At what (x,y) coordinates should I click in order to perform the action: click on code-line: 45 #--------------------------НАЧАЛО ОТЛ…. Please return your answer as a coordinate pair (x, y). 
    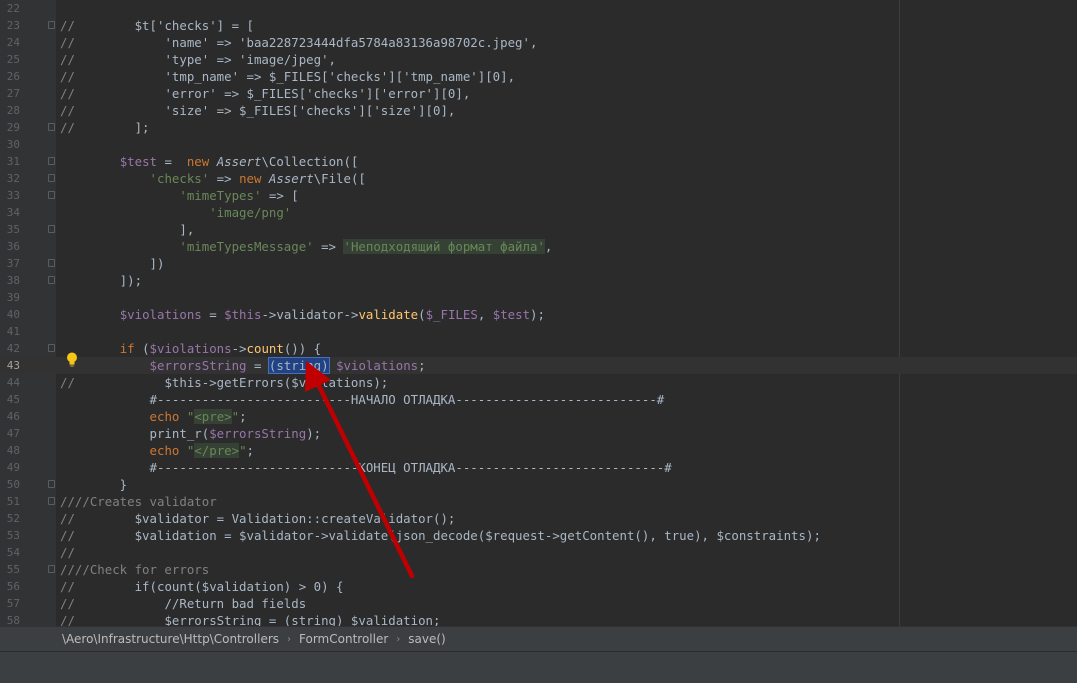
    Looking at the image, I should click on (538, 399).